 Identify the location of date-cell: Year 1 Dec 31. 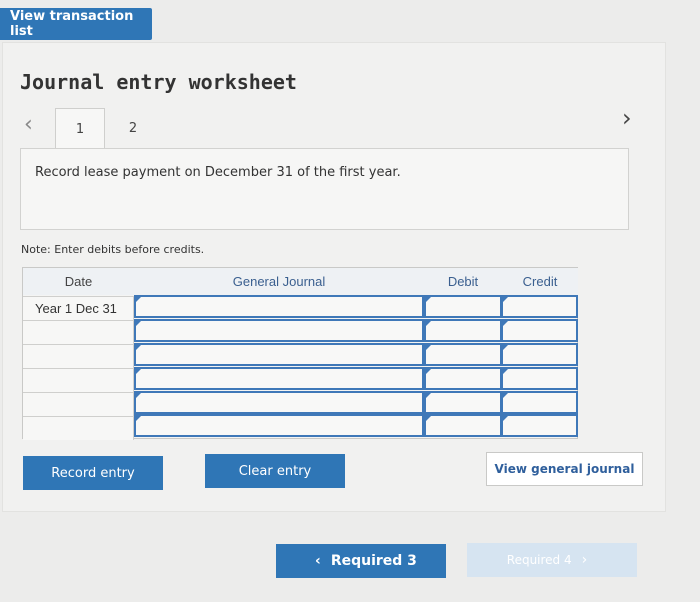
(78, 308).